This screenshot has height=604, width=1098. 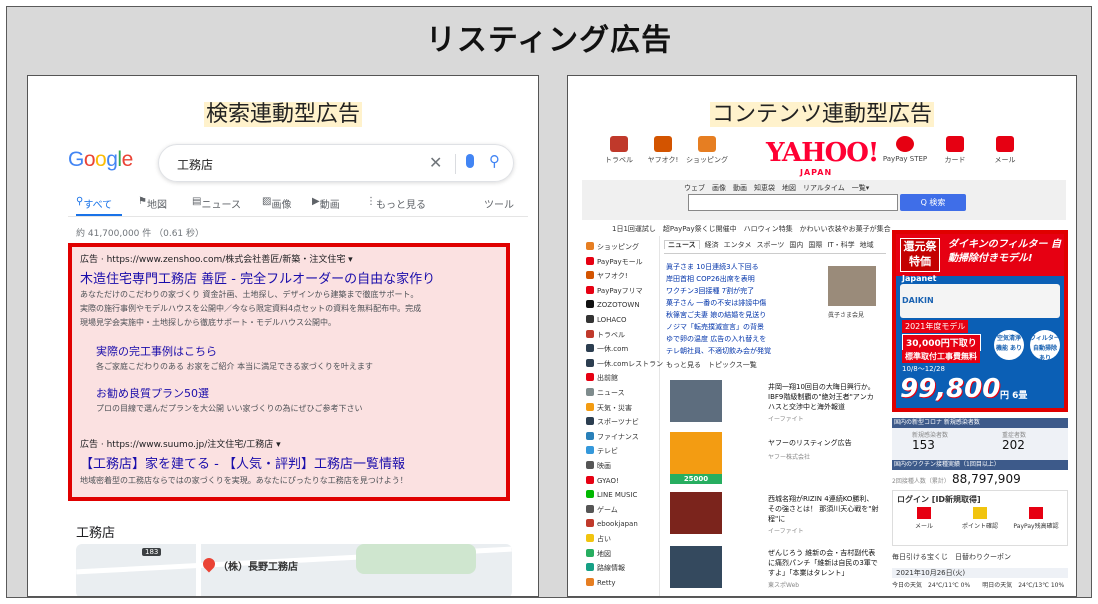 I want to click on sidebar-item: ニュース, so click(x=605, y=393).